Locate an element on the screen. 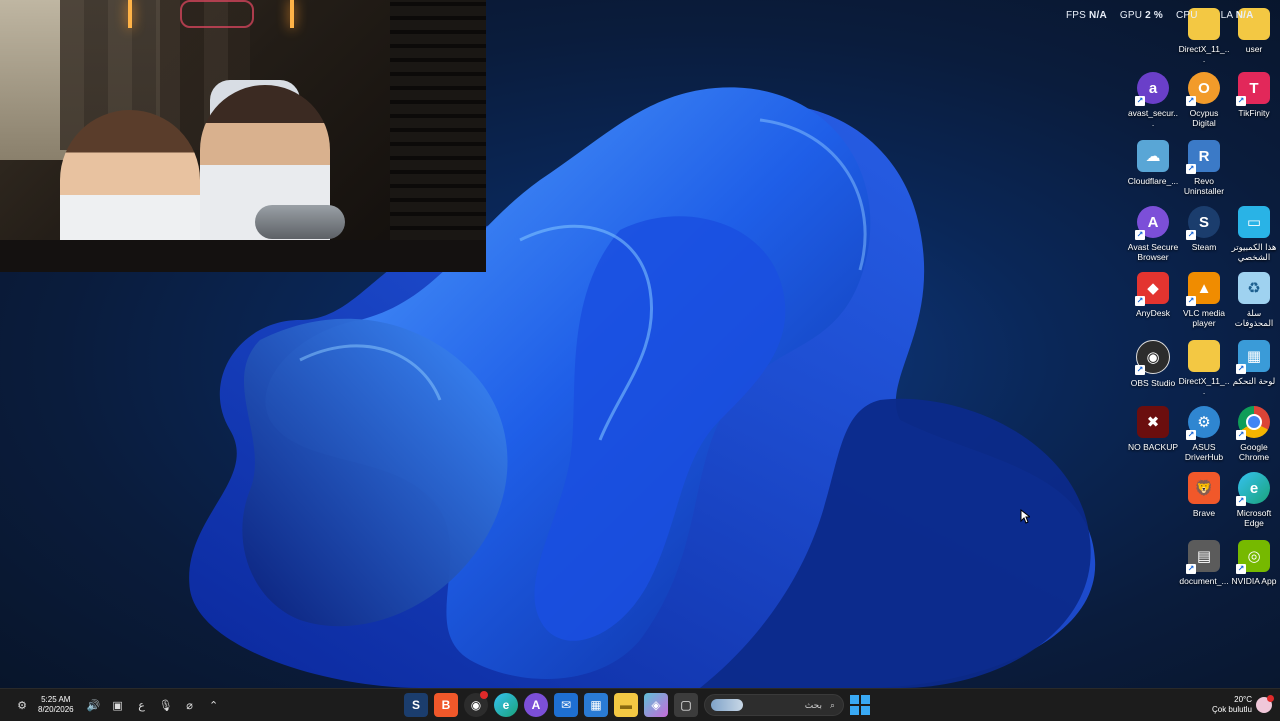  taskbar-steam: S is located at coordinates (416, 705).